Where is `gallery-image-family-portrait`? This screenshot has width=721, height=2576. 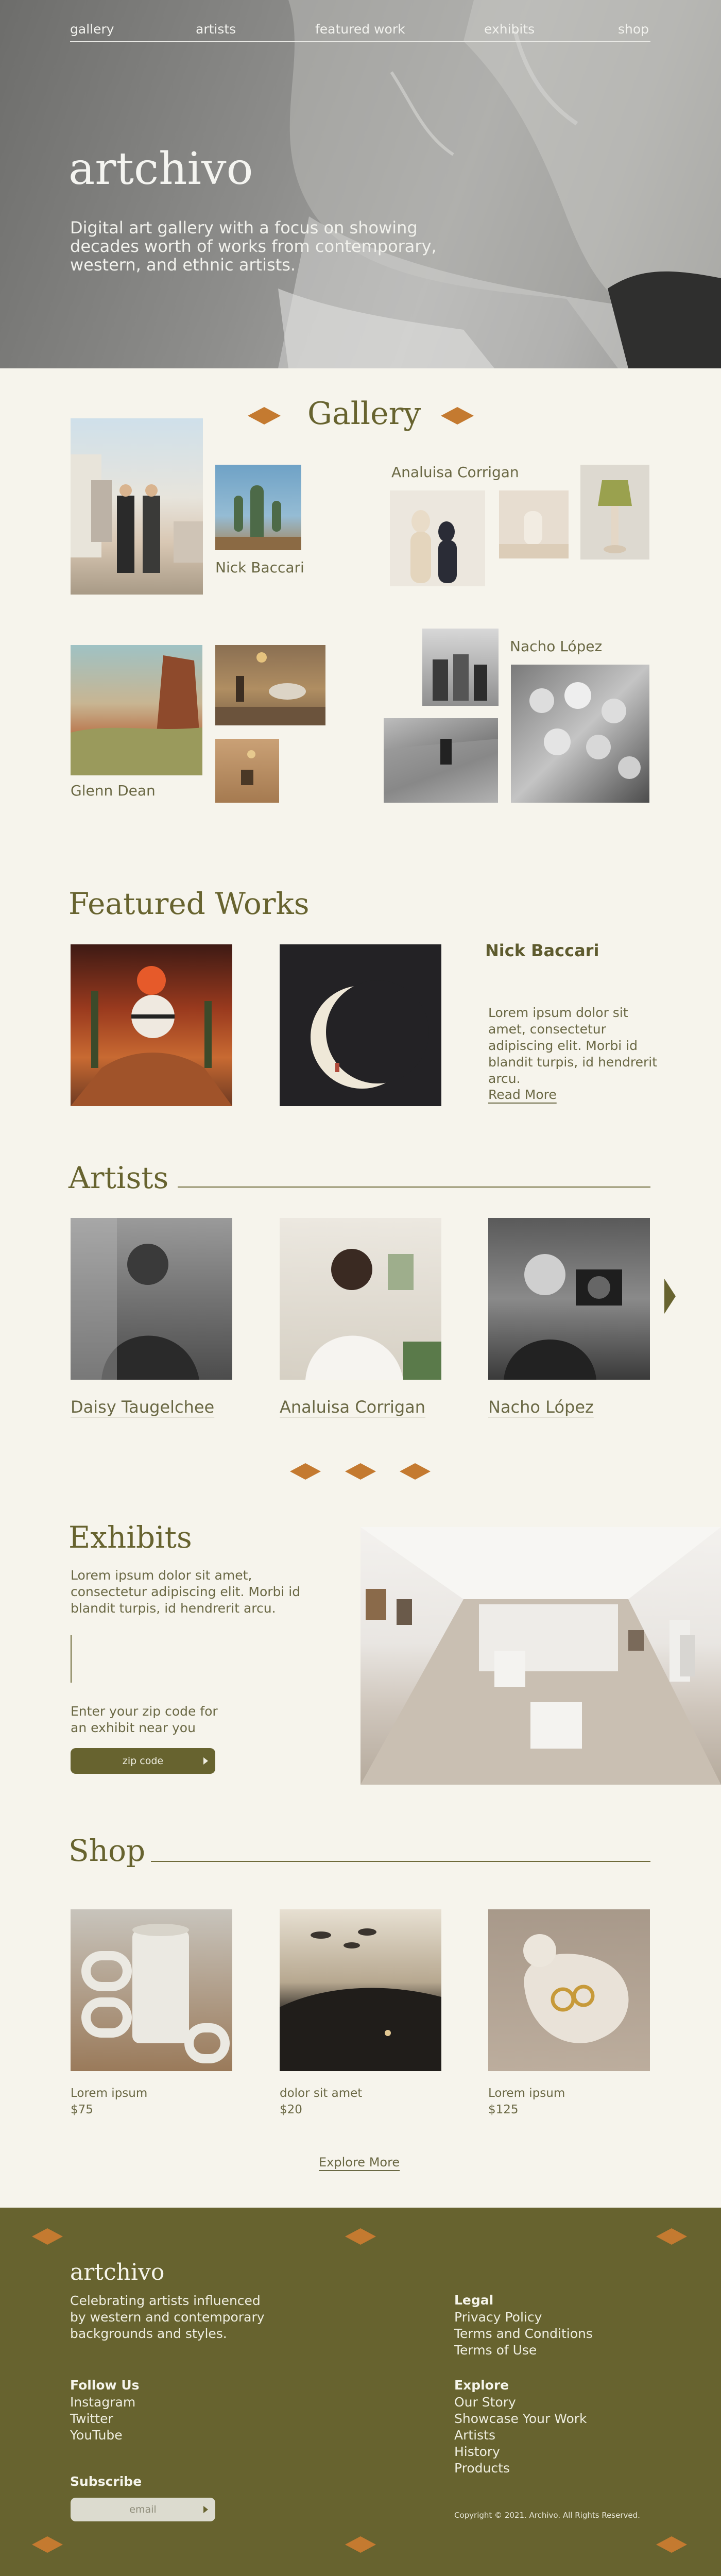 gallery-image-family-portrait is located at coordinates (460, 667).